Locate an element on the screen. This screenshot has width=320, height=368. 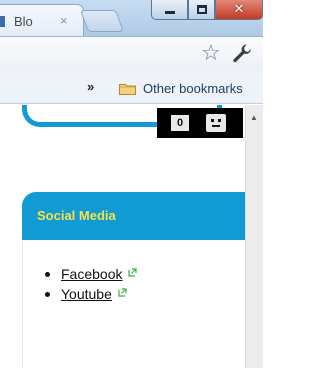
widget-header: Social Media is located at coordinates (133, 216).